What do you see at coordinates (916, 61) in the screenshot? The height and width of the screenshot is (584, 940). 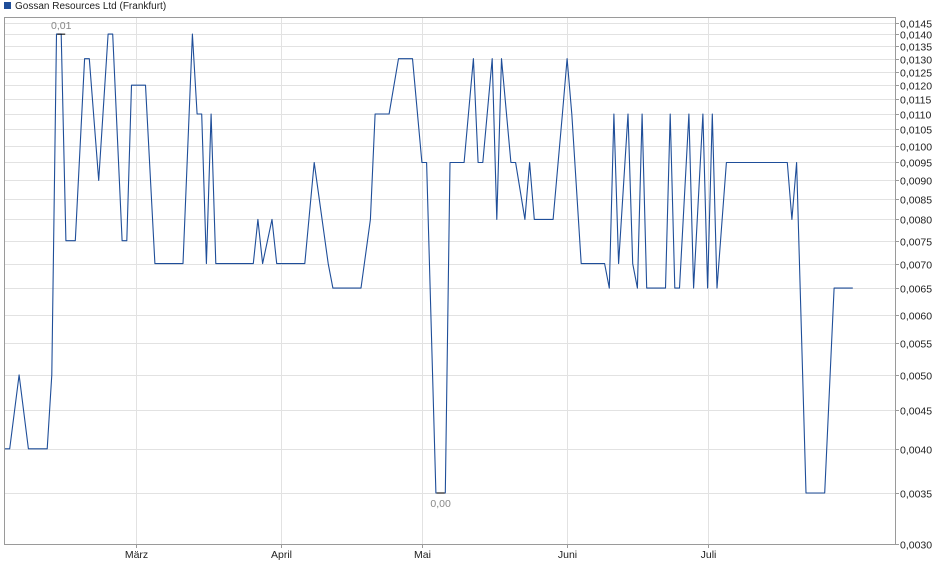 I see `y-tick-label: 0,0130` at bounding box center [916, 61].